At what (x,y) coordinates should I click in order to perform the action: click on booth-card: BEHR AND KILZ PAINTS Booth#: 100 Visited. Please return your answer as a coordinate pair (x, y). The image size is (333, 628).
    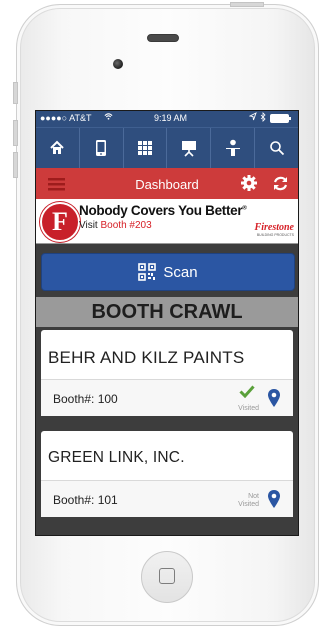
    Looking at the image, I should click on (167, 373).